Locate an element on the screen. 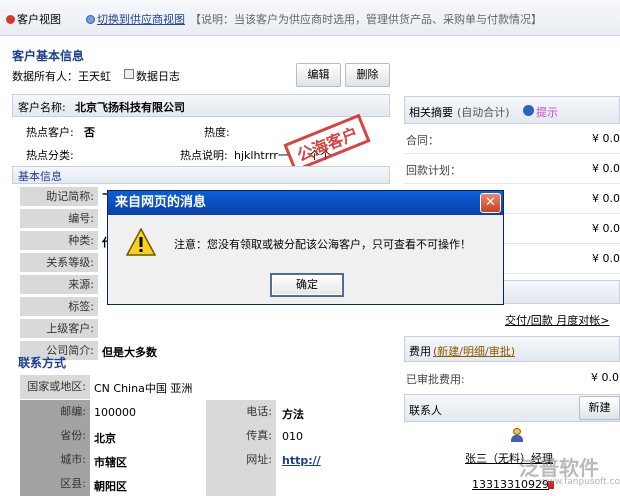 The image size is (620, 496). country-value: CN China中国 亚洲 is located at coordinates (143, 388).